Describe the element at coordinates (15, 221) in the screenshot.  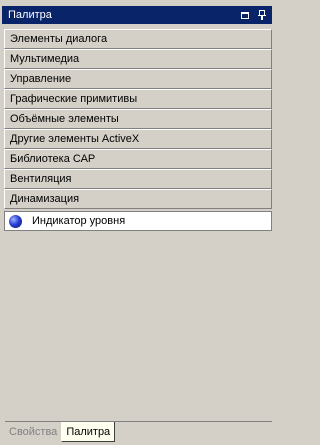
I see `blue-sphere-icon` at that location.